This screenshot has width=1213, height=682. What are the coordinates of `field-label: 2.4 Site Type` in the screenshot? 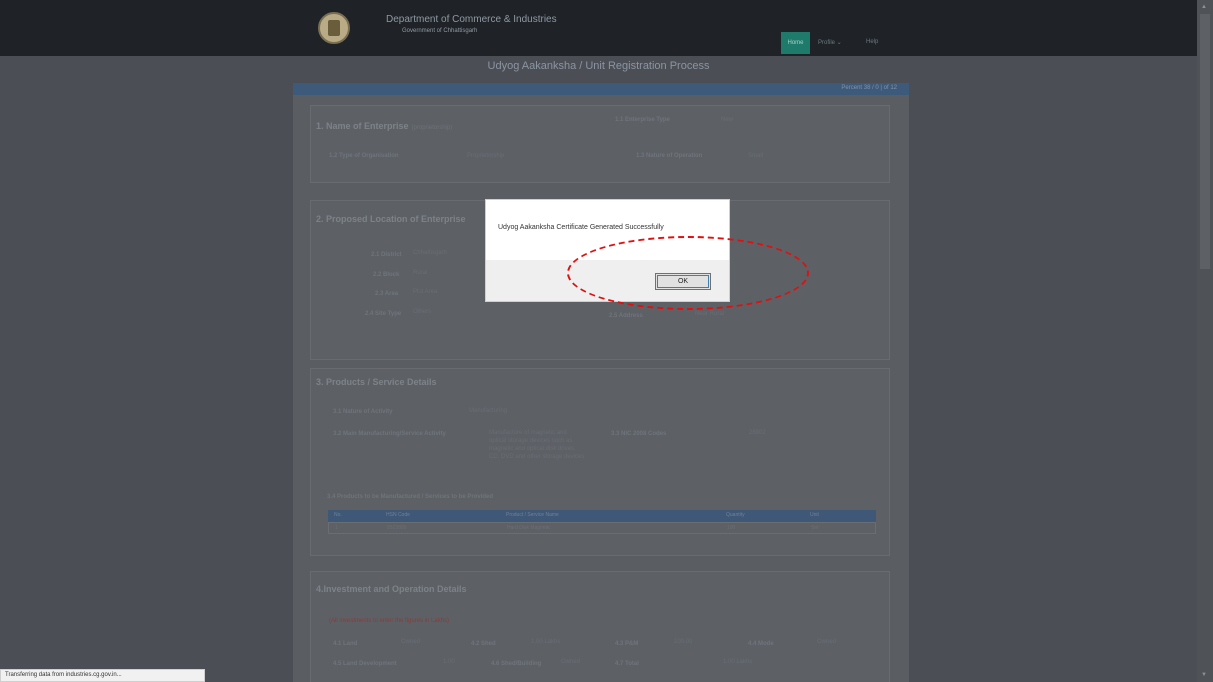 It's located at (383, 314).